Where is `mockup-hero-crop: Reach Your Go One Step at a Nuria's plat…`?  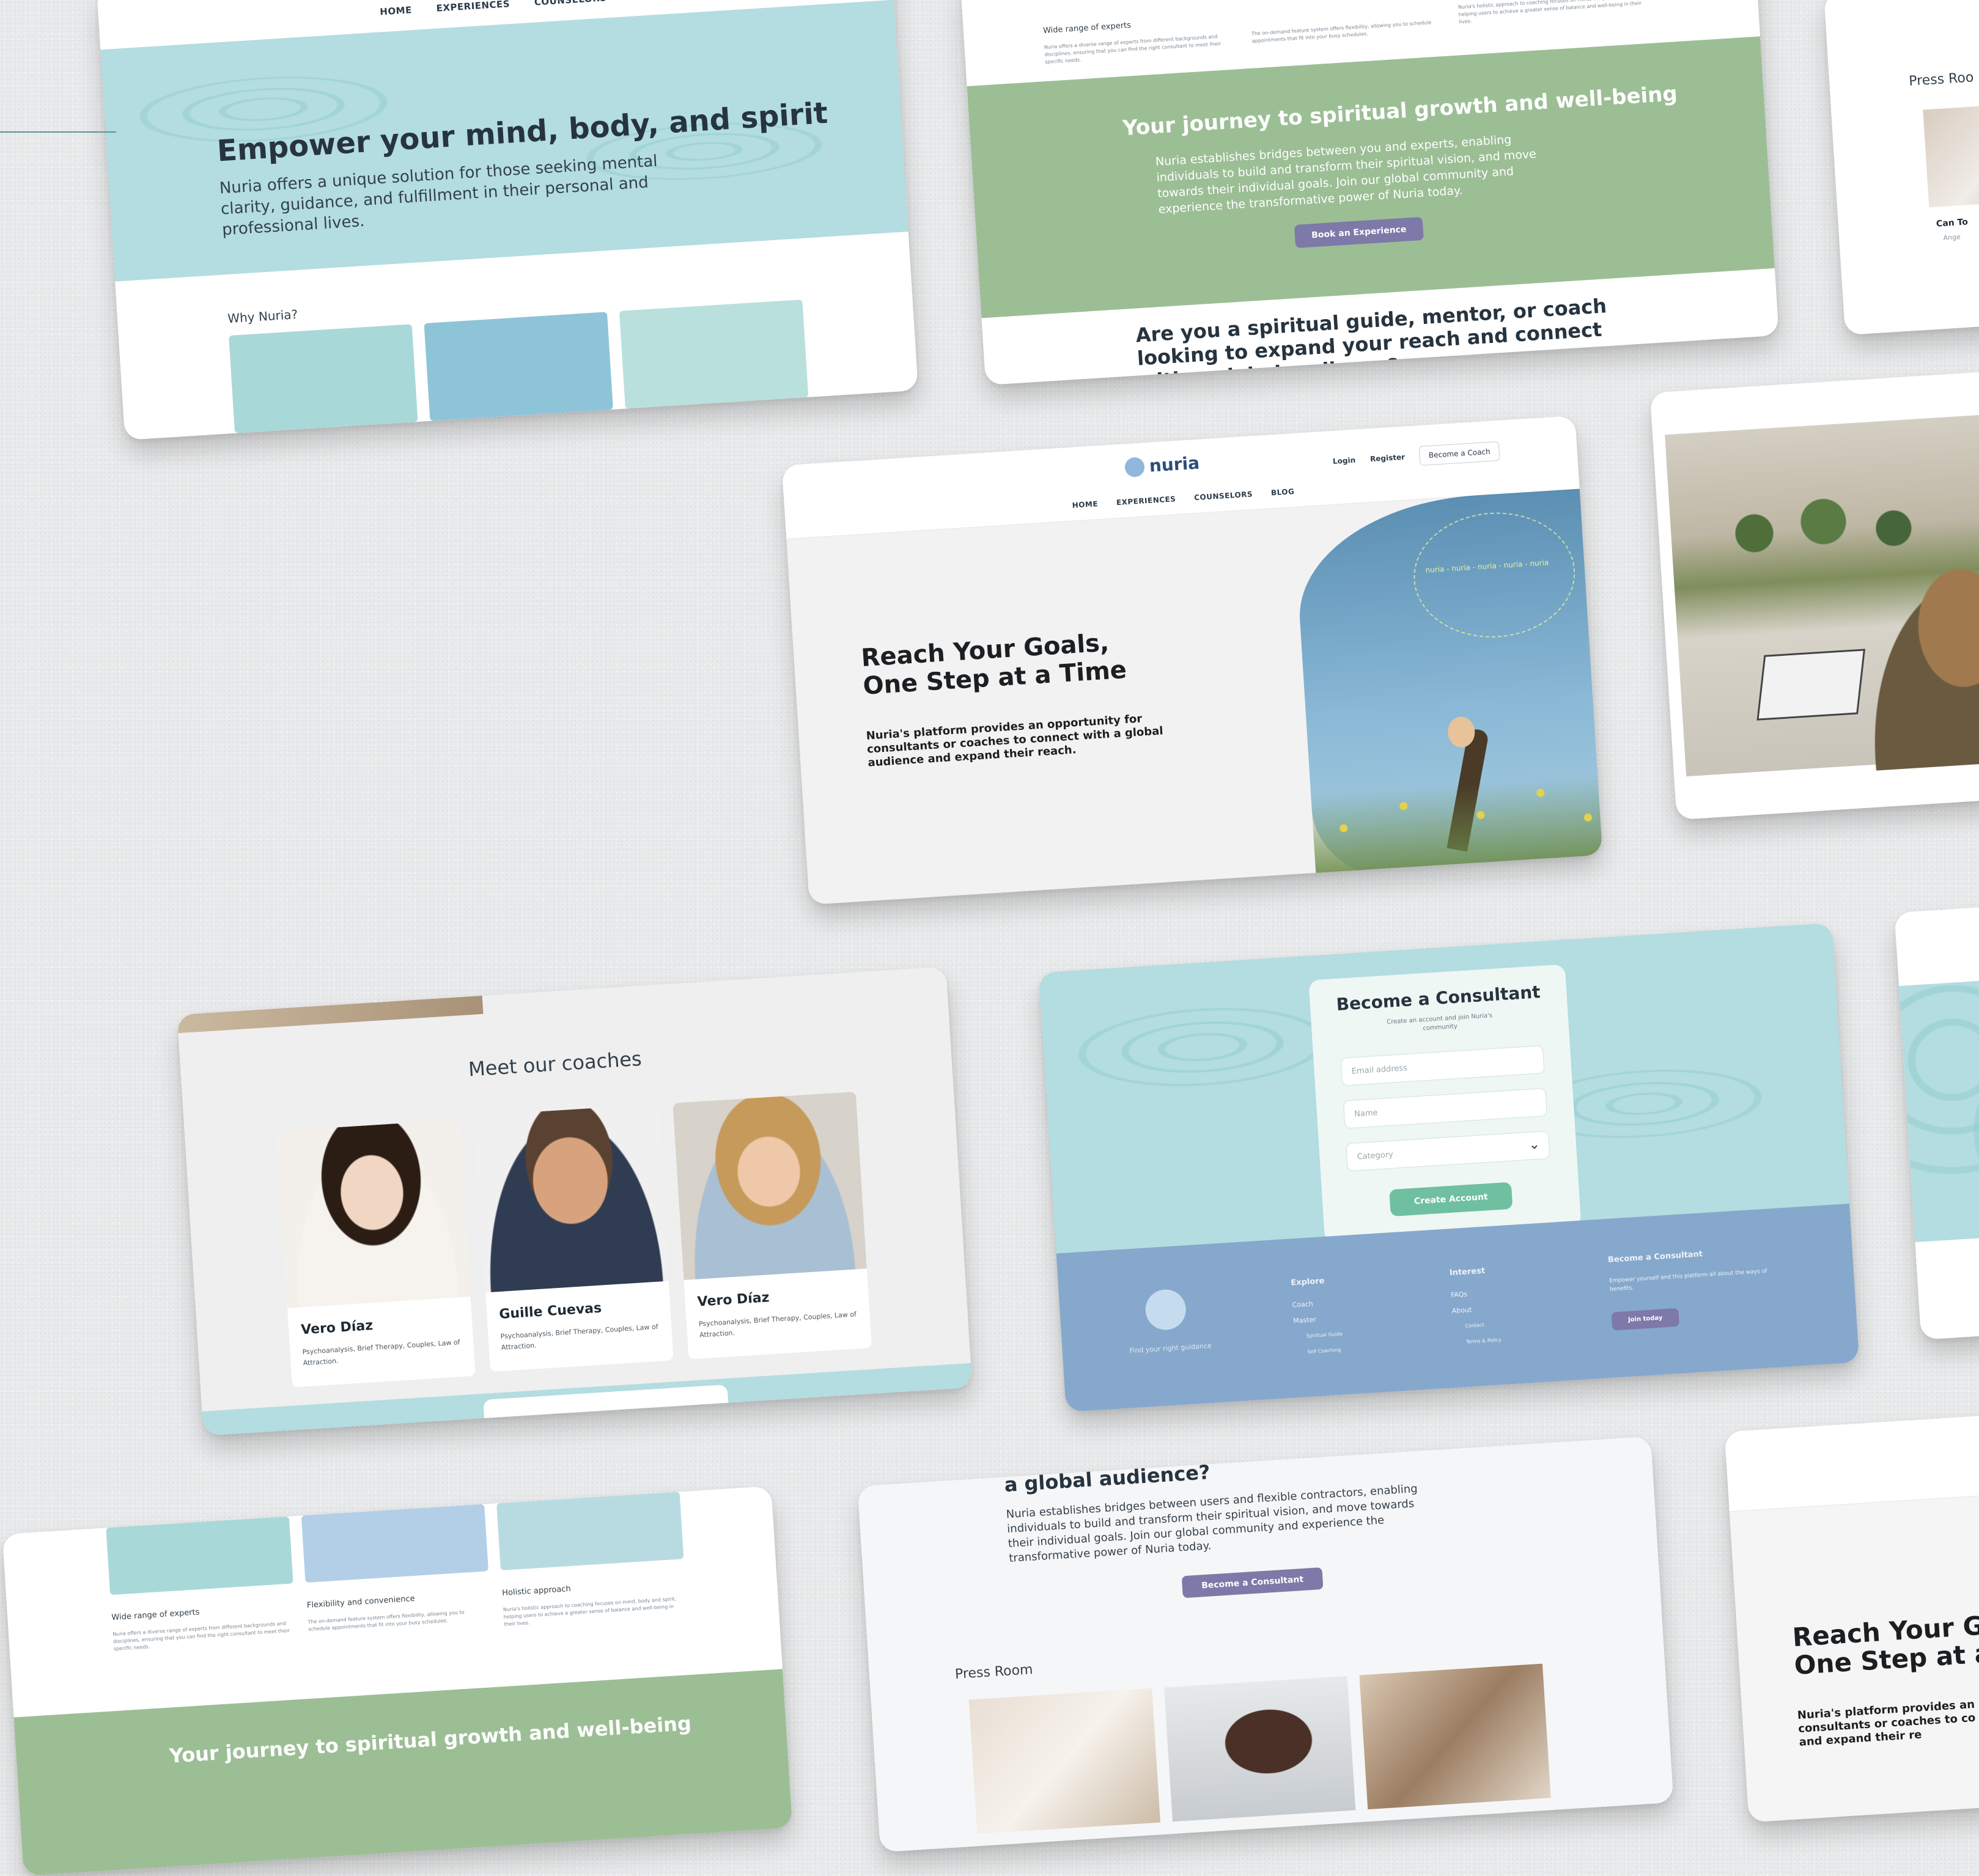 mockup-hero-crop: Reach Your Go One Step at a Nuria's plat… is located at coordinates (1851, 1614).